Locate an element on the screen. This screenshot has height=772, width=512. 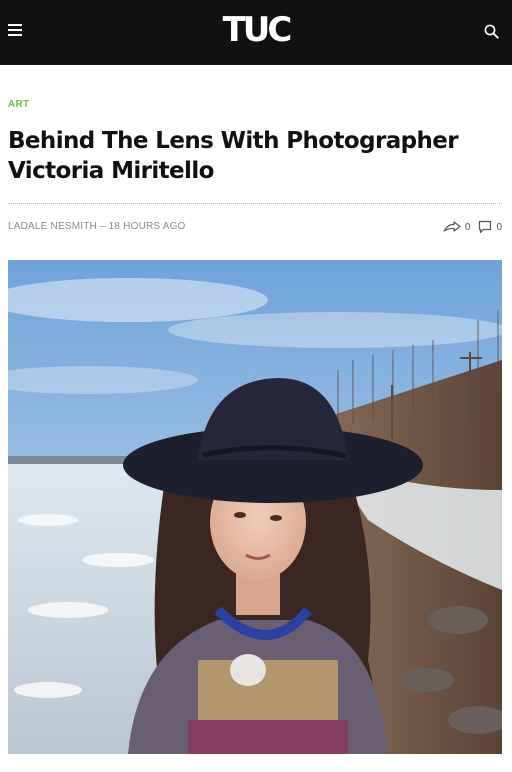
title-divider is located at coordinates (255, 203).